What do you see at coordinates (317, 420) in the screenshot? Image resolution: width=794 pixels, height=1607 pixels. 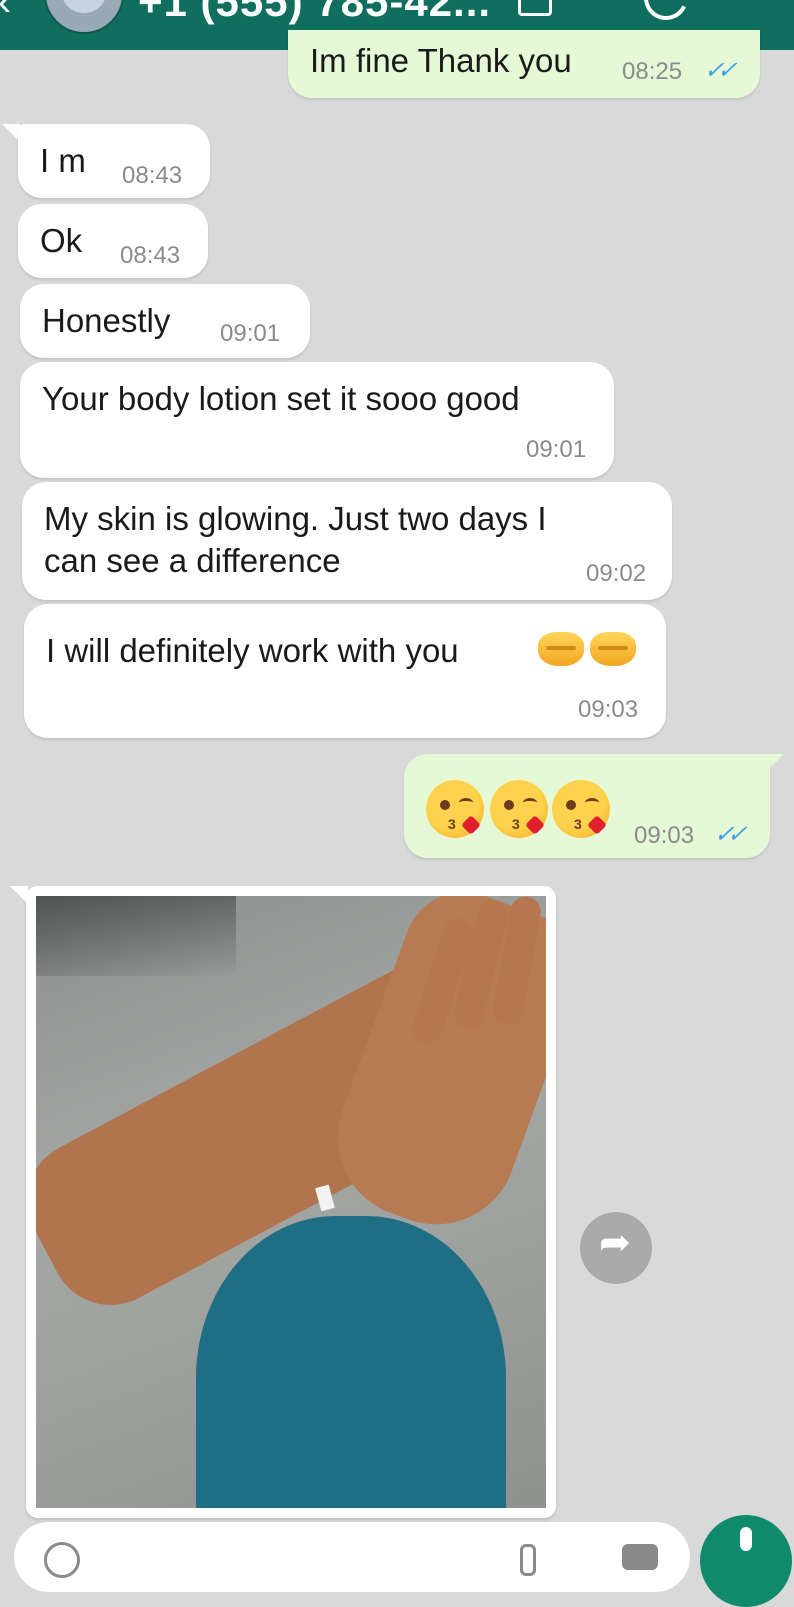 I see `message-bubble-incoming: Your body lotion set it sooo good 09:01` at bounding box center [317, 420].